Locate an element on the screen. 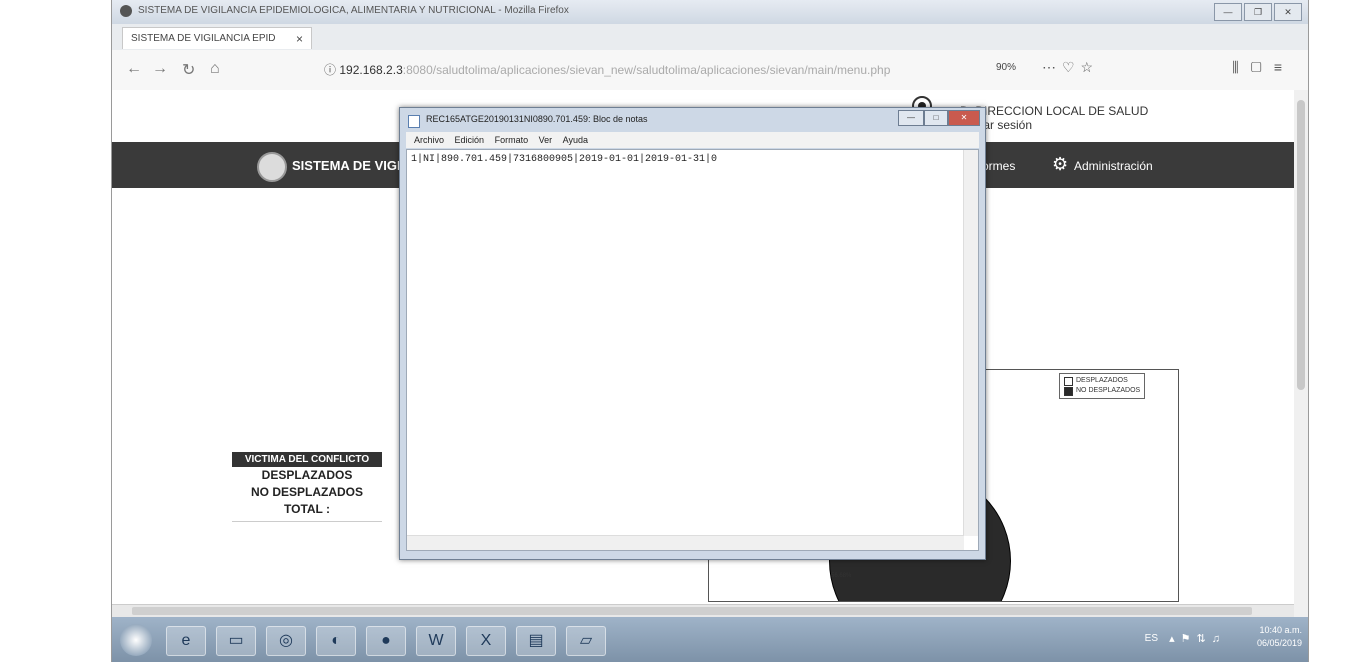 This screenshot has height=662, width=1367. page-actions: ⋯♡☆ is located at coordinates (1070, 67).